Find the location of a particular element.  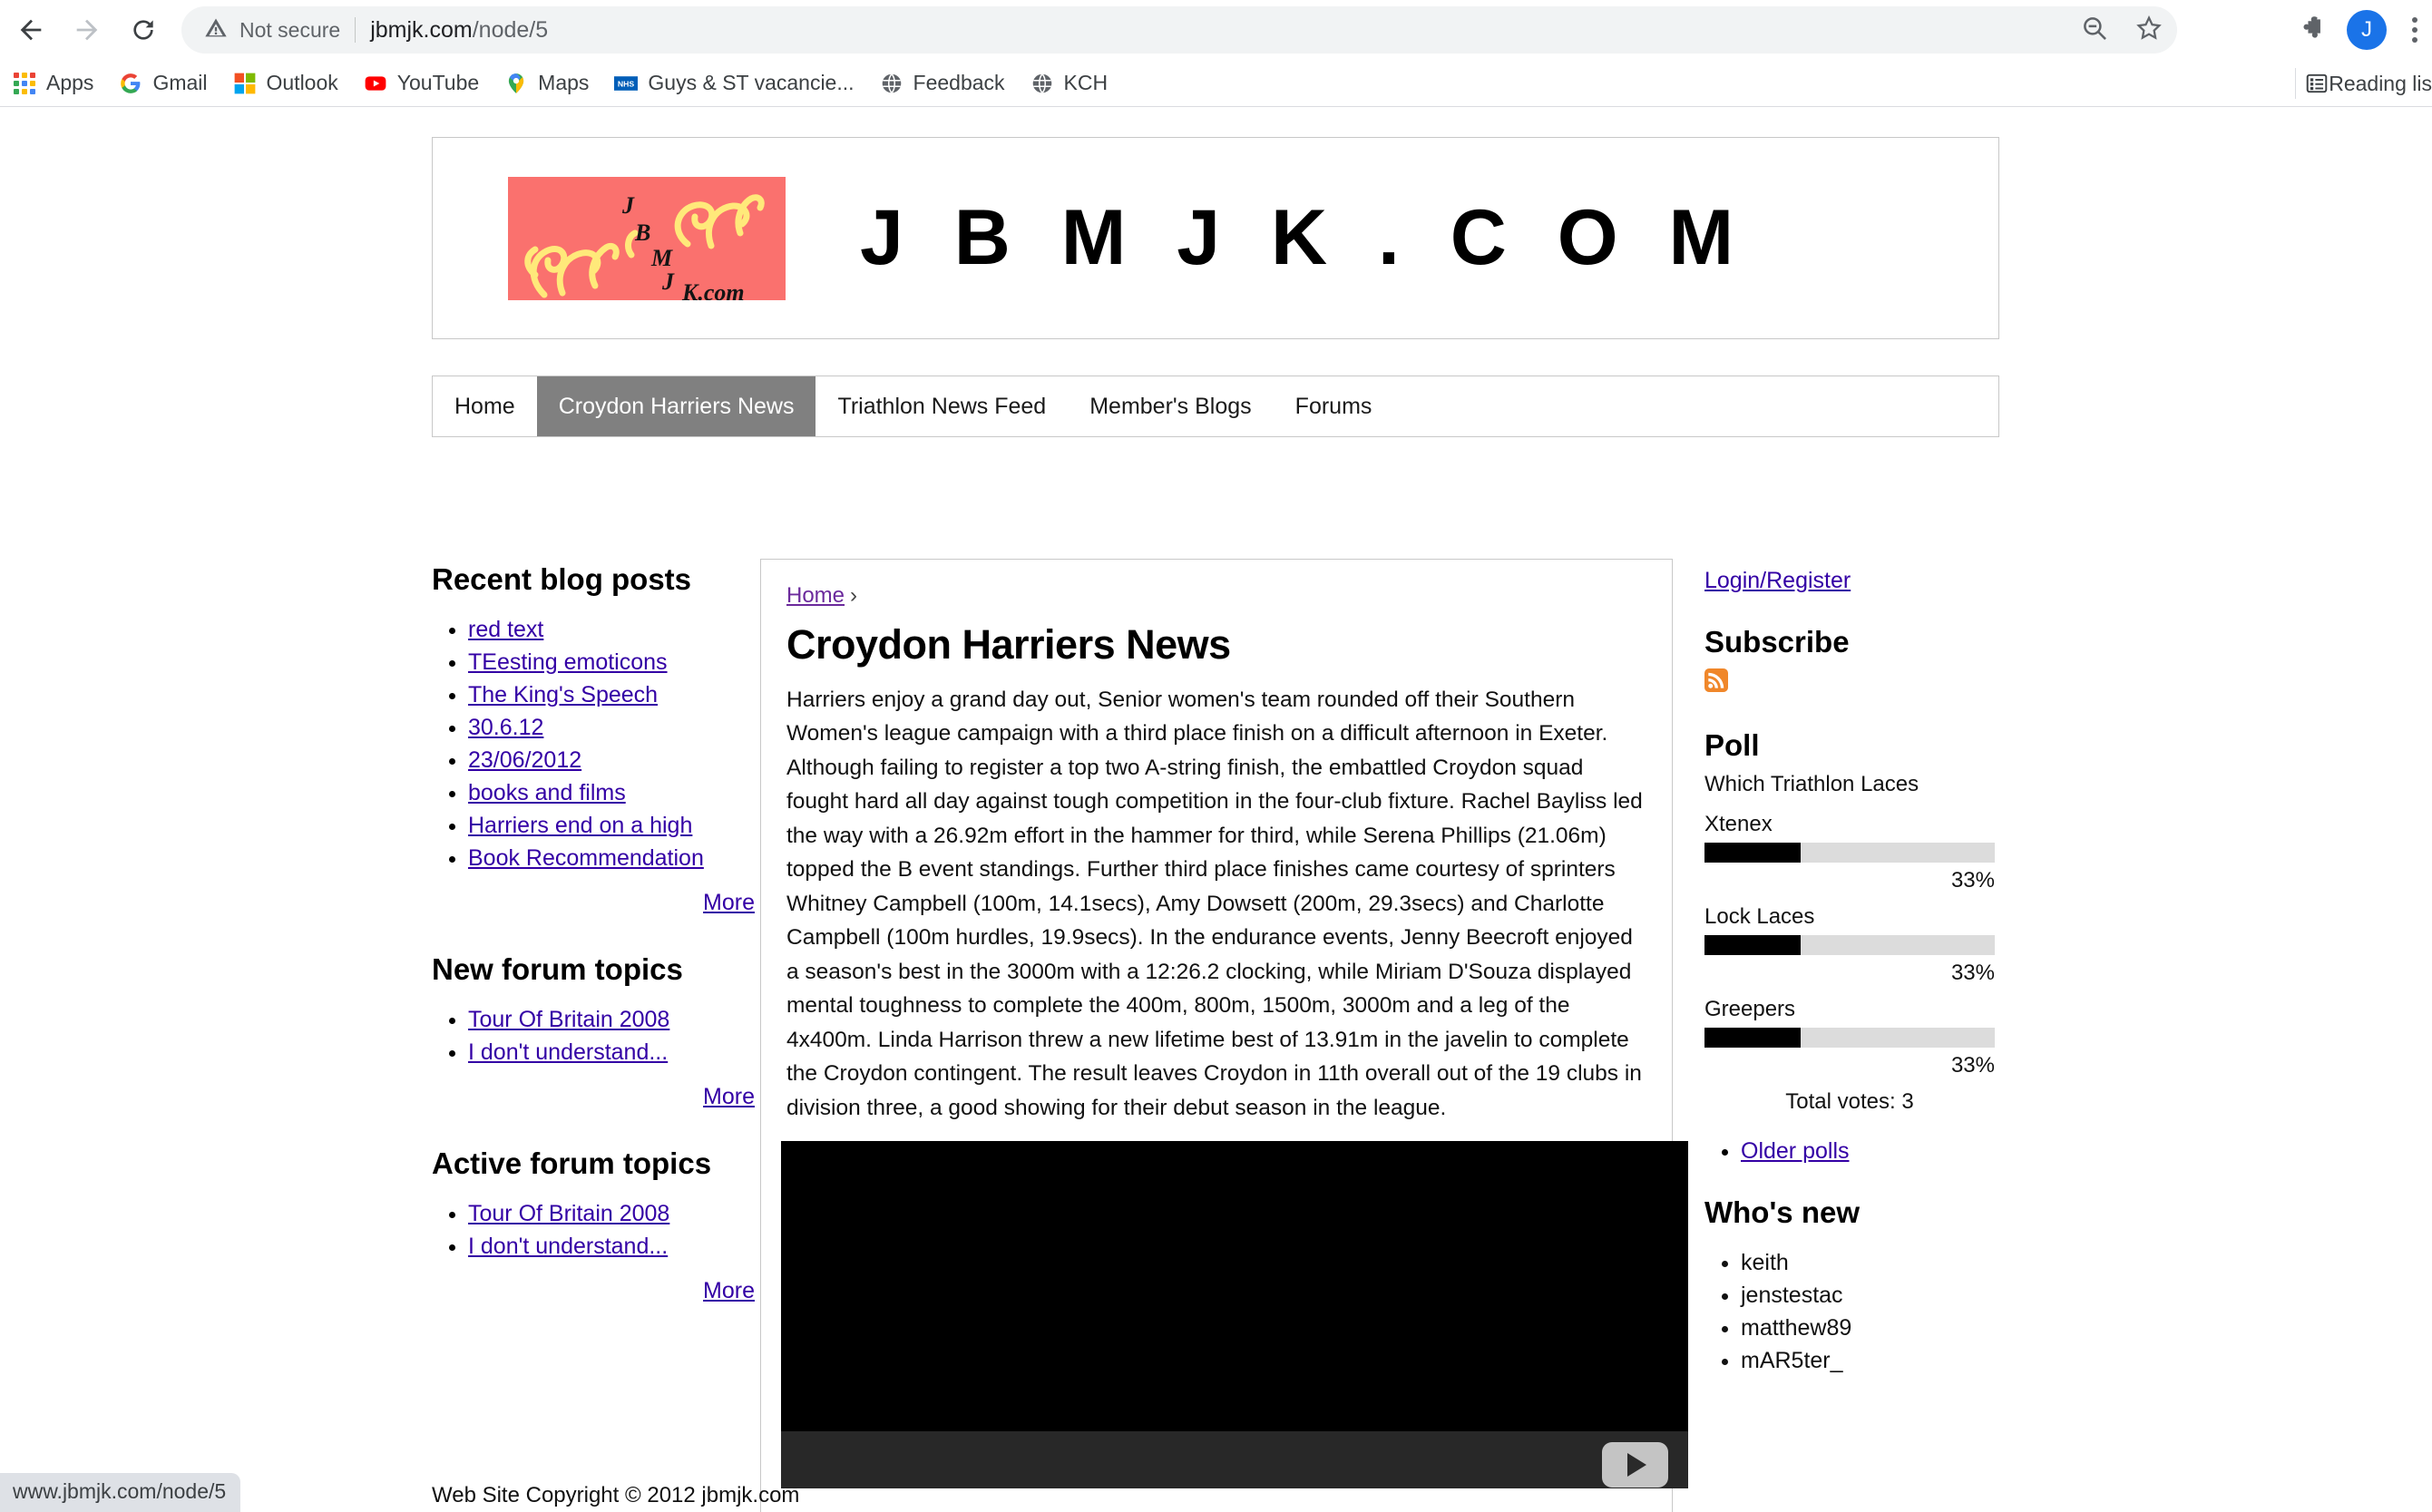

list-item: Tour Of Britain 2008 is located at coordinates (613, 1020).